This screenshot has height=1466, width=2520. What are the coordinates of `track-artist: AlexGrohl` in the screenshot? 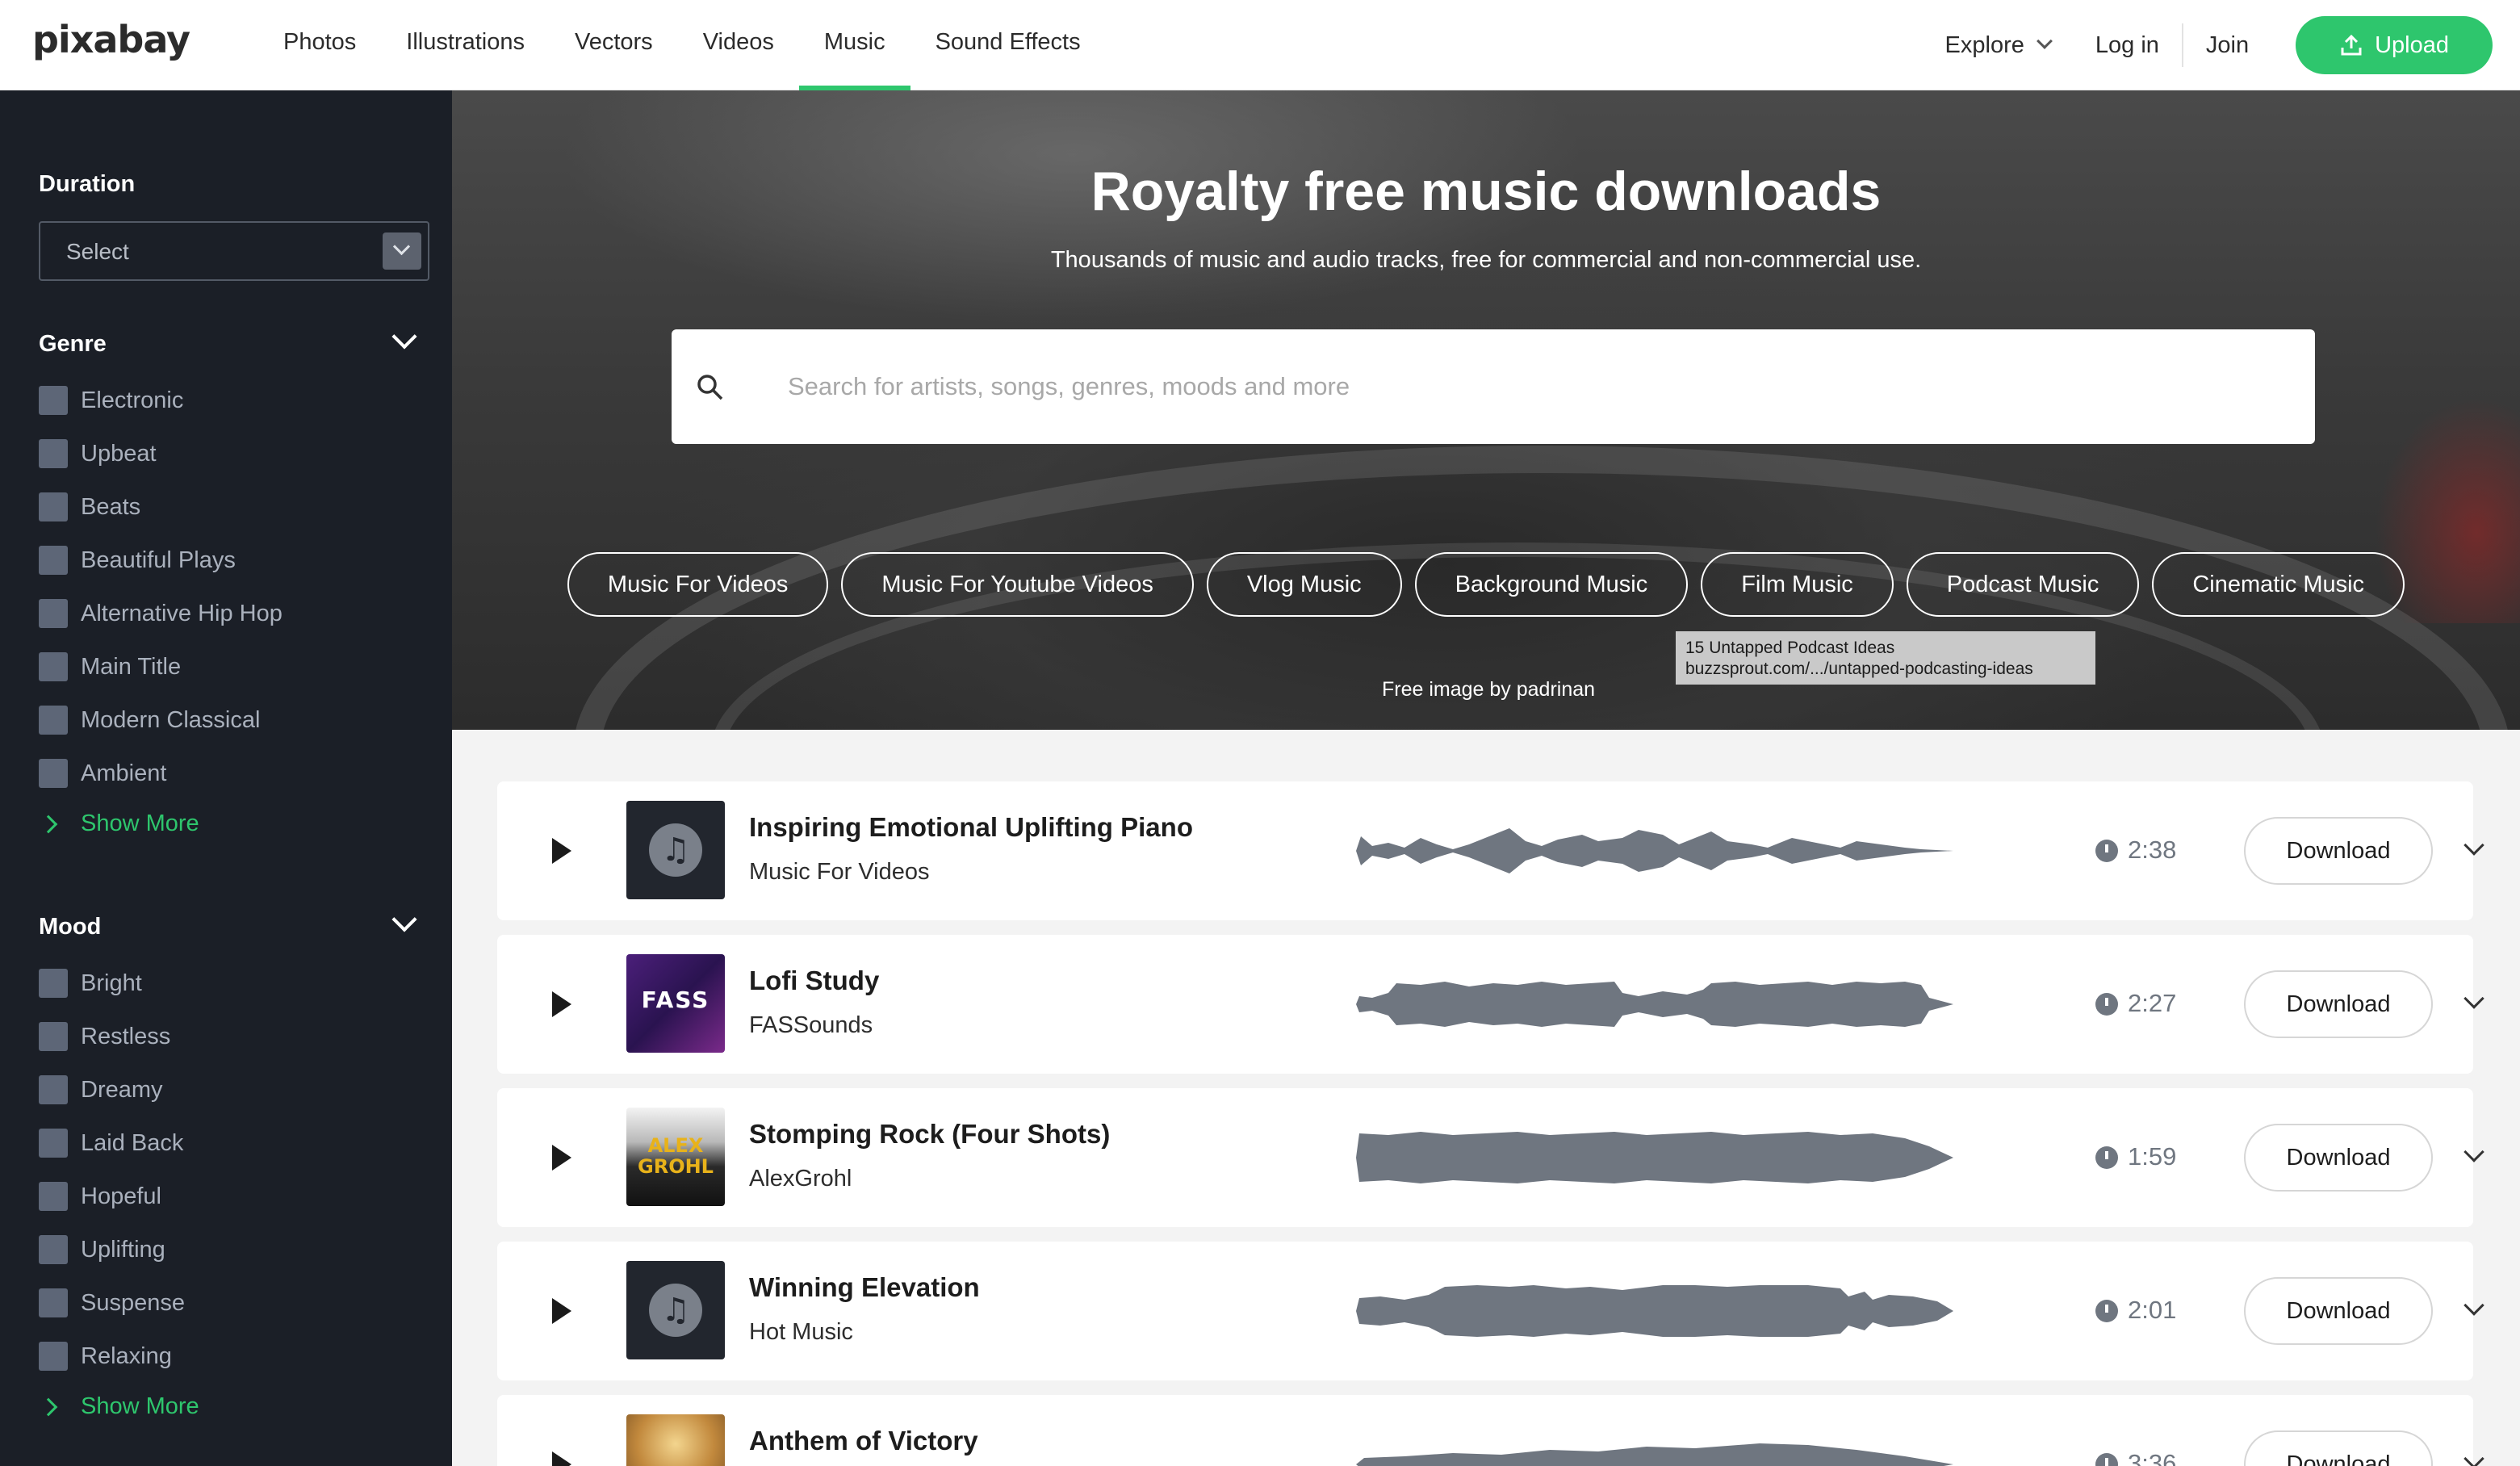 It's located at (800, 1179).